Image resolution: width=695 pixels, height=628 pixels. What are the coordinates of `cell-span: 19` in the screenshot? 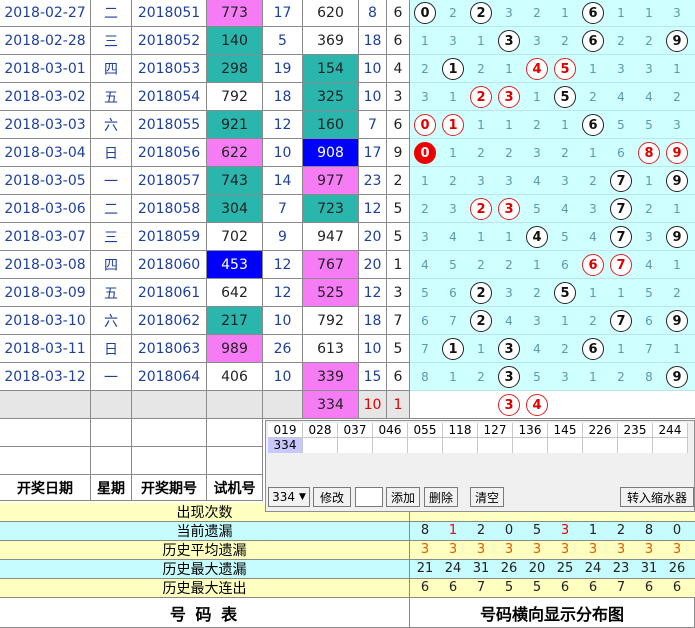 It's located at (283, 69).